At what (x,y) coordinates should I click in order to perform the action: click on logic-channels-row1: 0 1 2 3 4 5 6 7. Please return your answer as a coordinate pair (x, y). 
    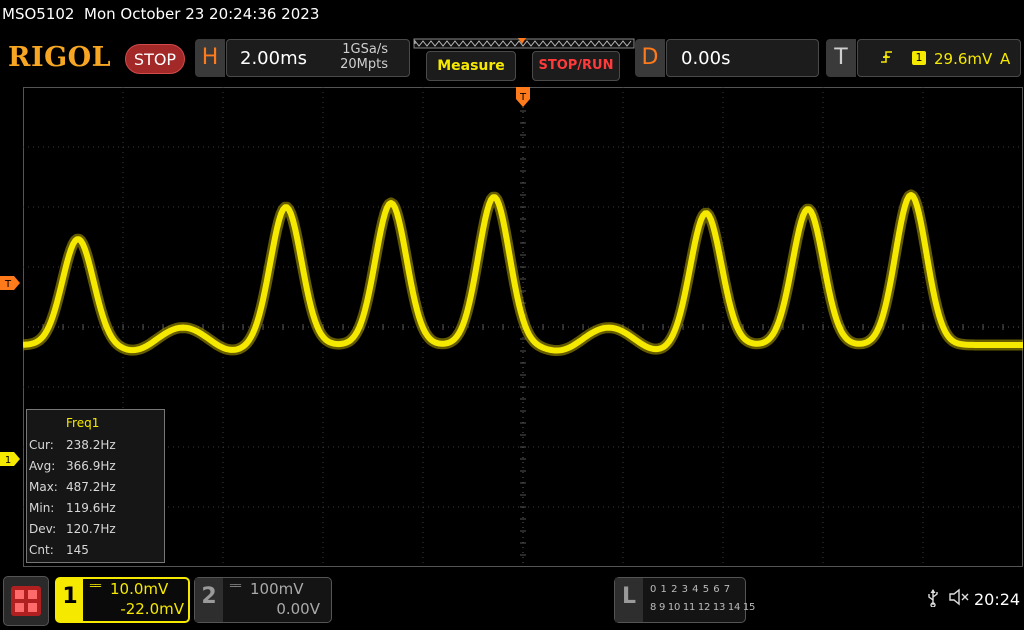
    Looking at the image, I should click on (690, 589).